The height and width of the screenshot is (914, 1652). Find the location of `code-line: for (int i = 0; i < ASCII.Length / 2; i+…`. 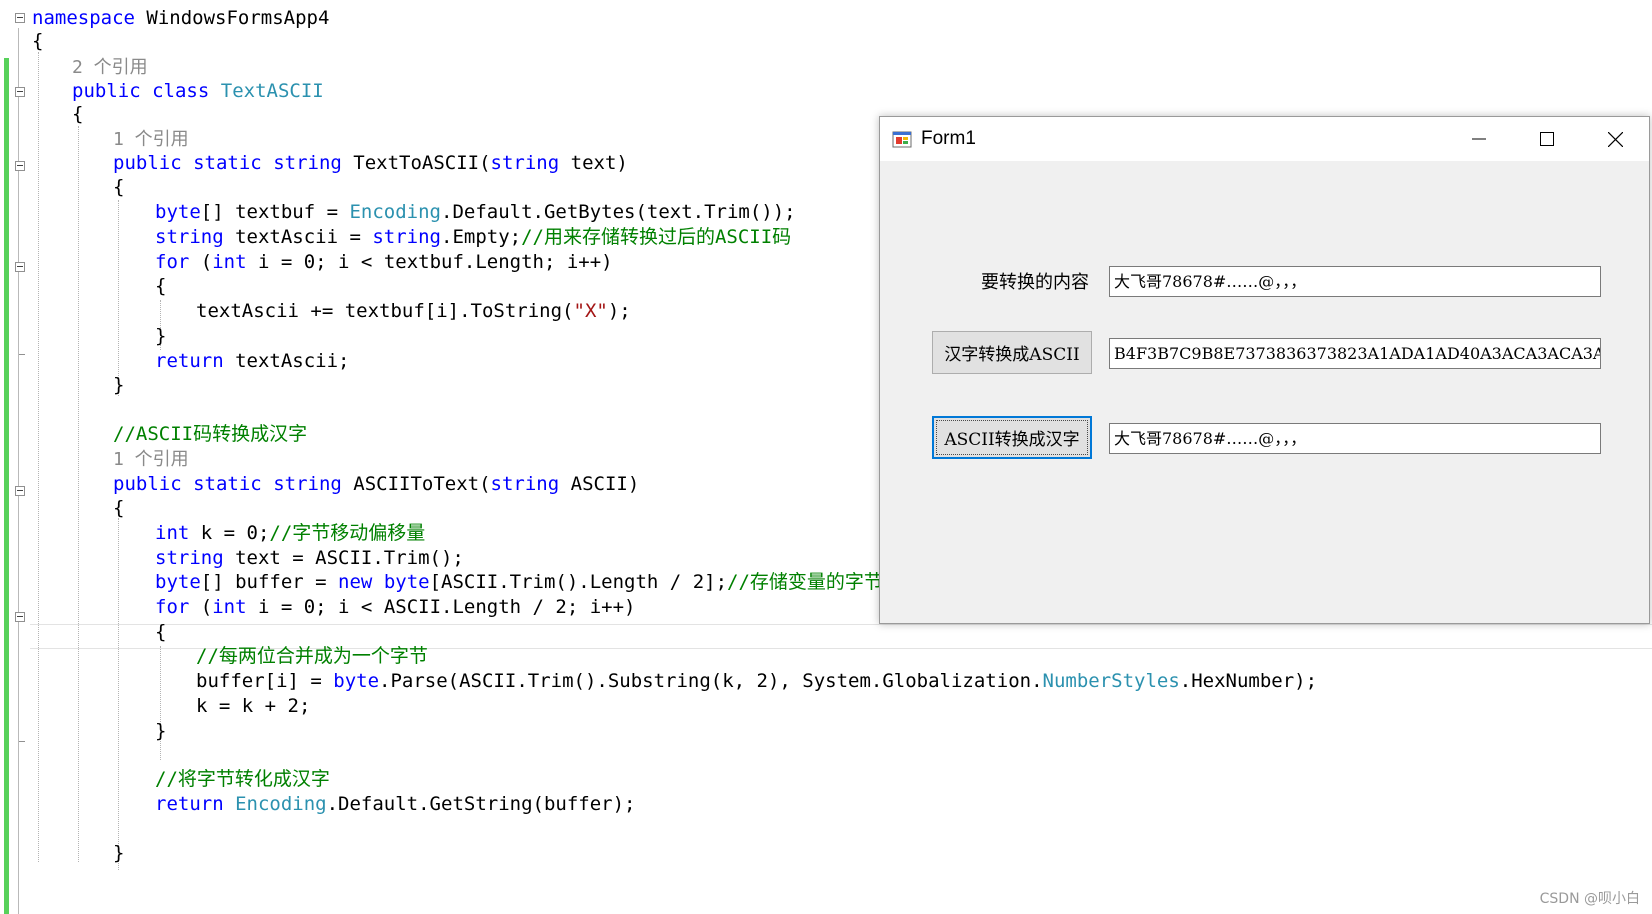

code-line: for (int i = 0; i < ASCII.Length / 2; i+… is located at coordinates (395, 607).